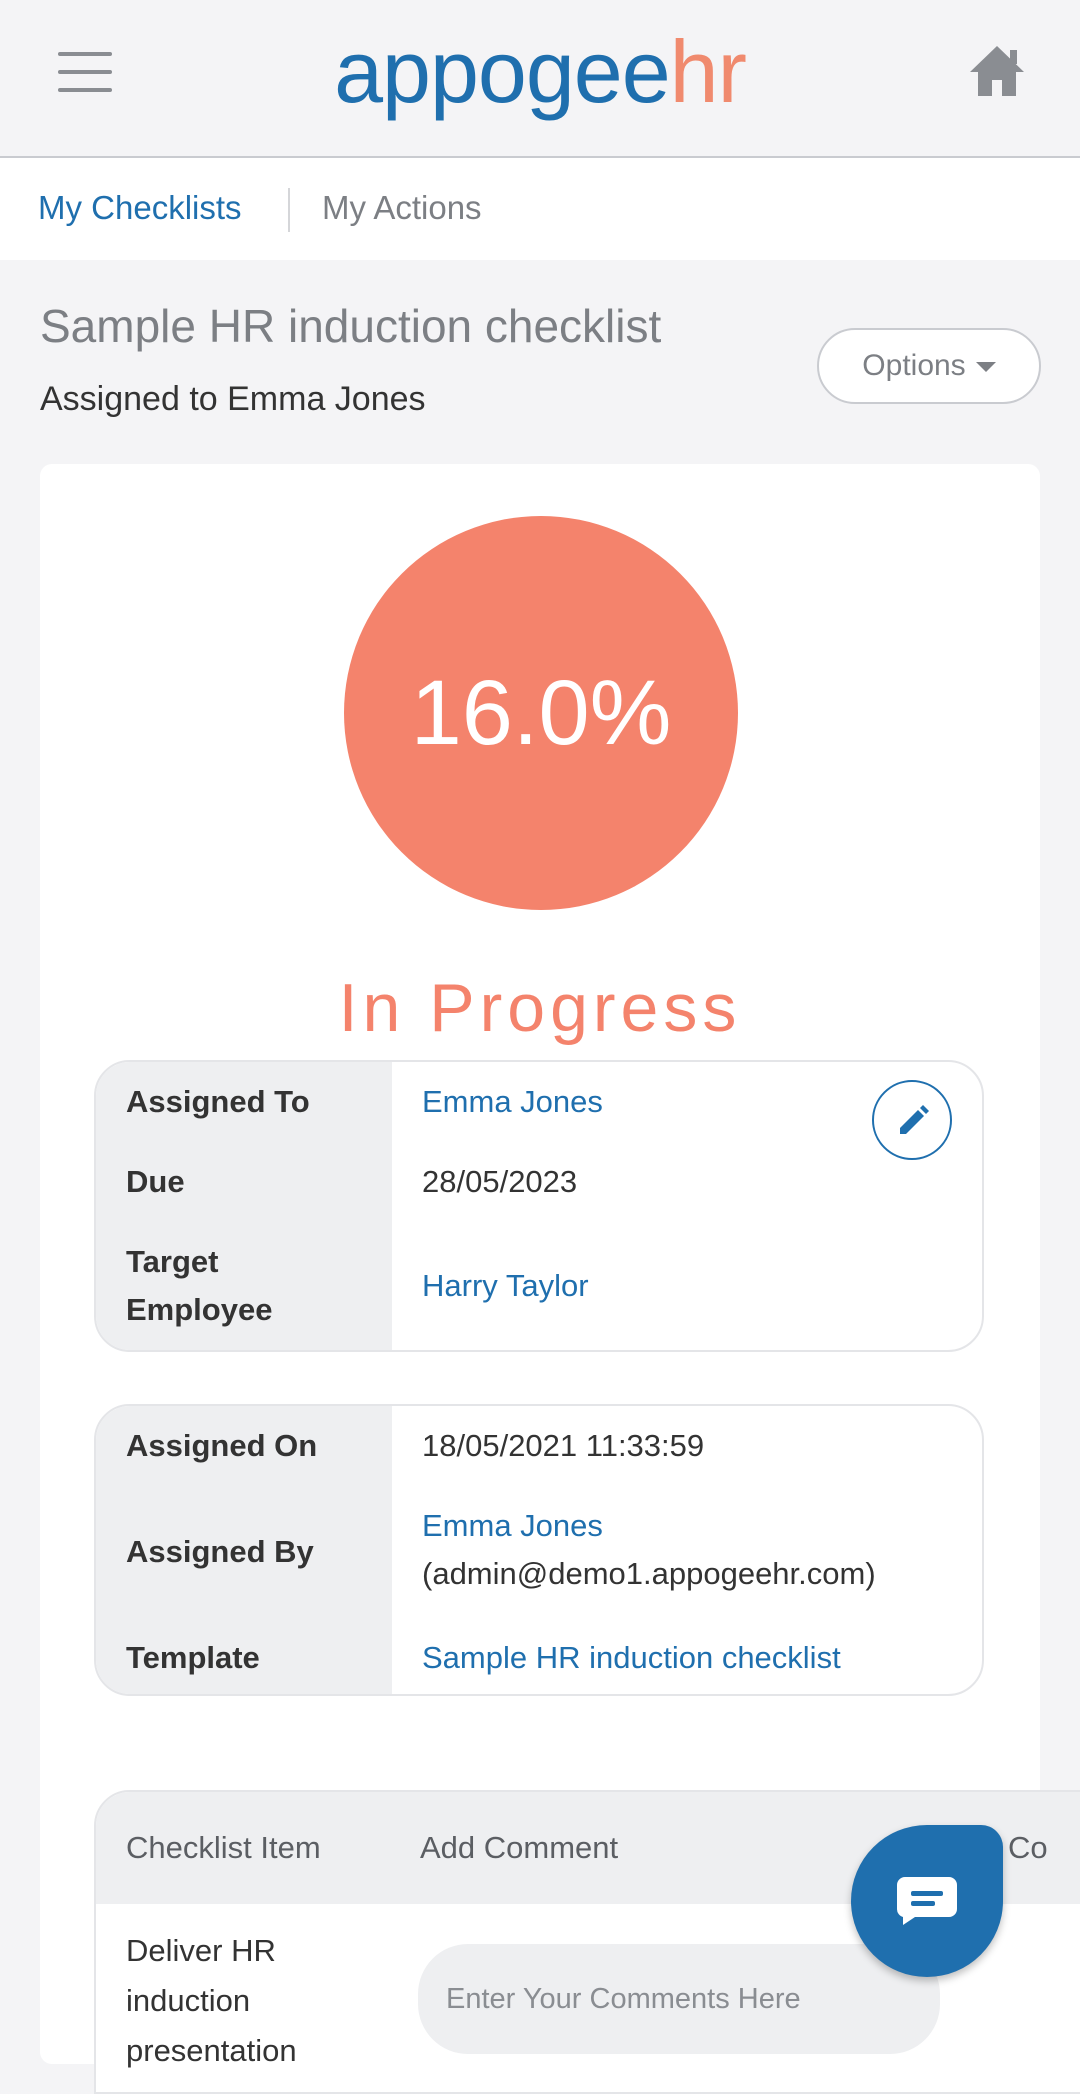  Describe the element at coordinates (289, 210) in the screenshot. I see `tab-divider` at that location.